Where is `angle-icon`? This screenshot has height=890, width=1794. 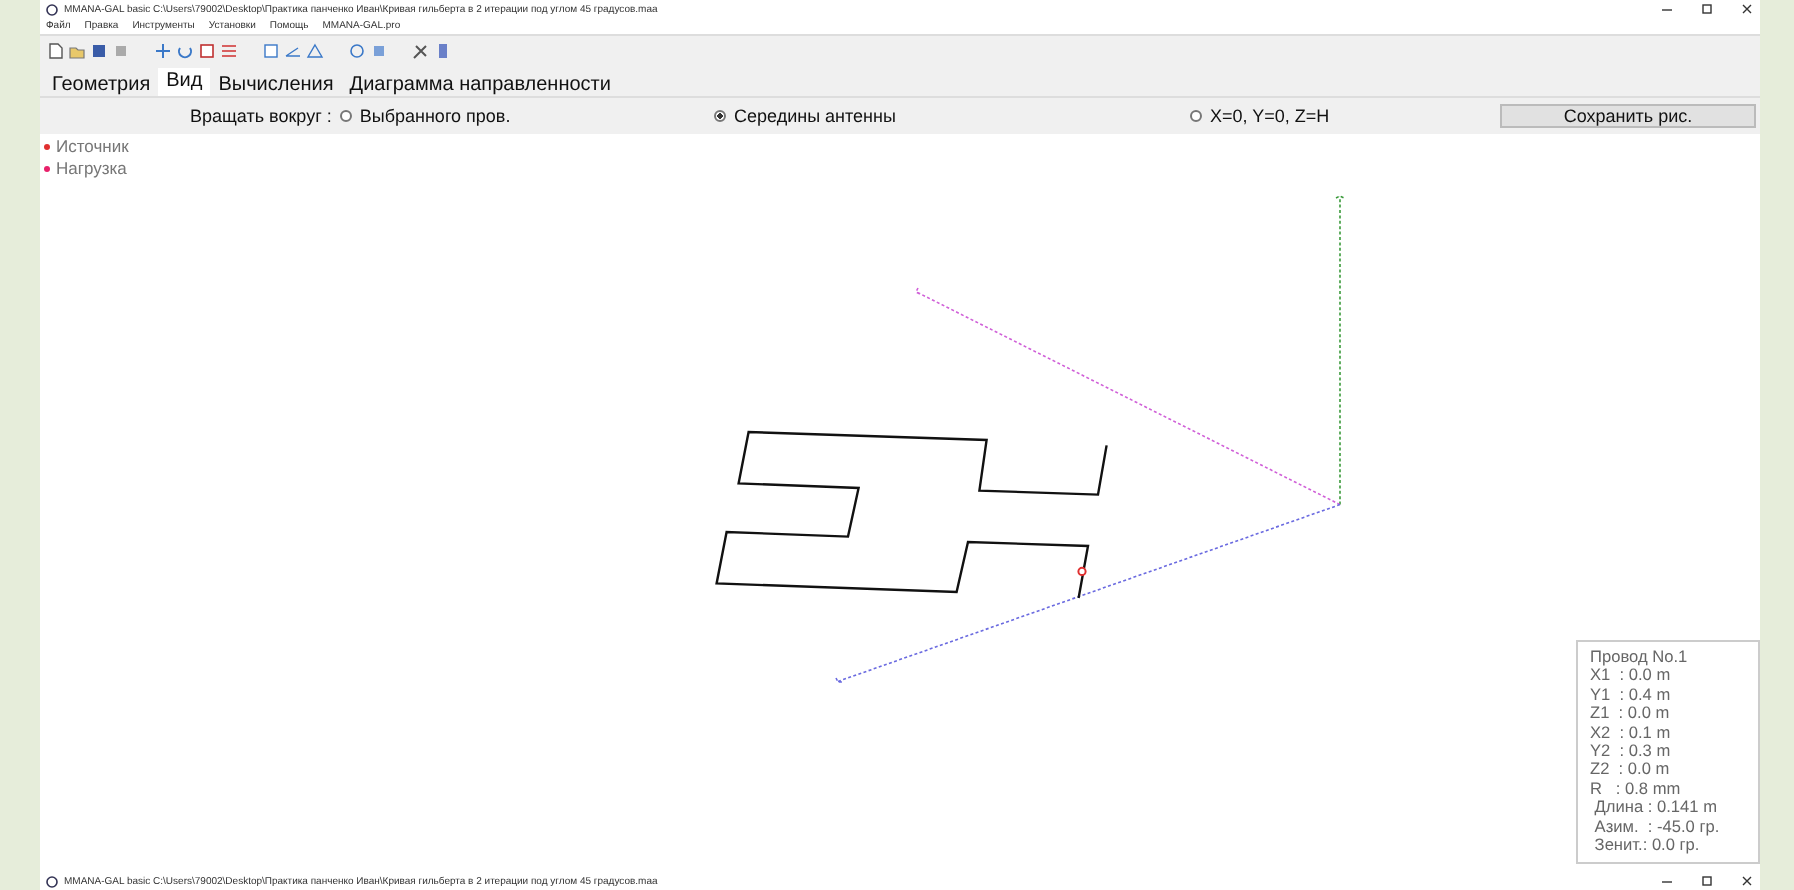 angle-icon is located at coordinates (293, 51).